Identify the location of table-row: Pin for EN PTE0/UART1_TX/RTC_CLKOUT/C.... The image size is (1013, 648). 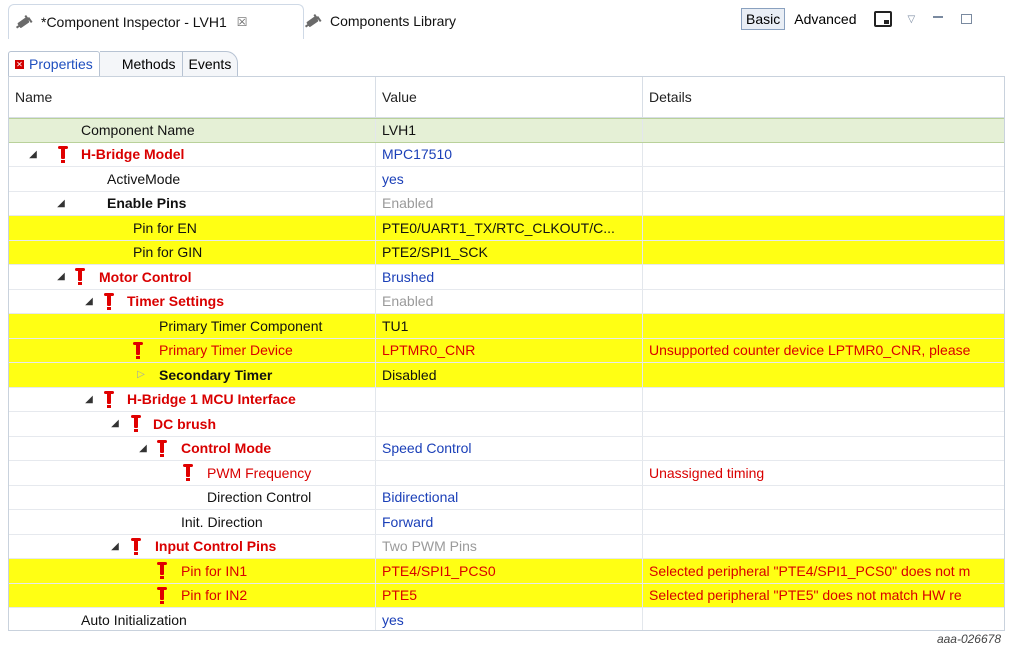
(506, 228).